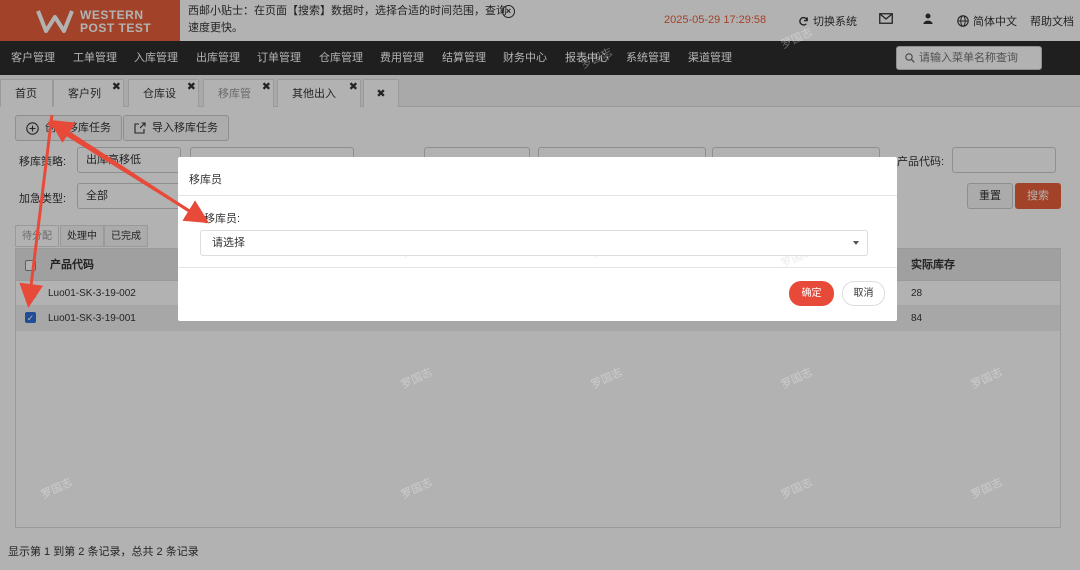 The height and width of the screenshot is (570, 1080). I want to click on chevron-down-icon, so click(856, 243).